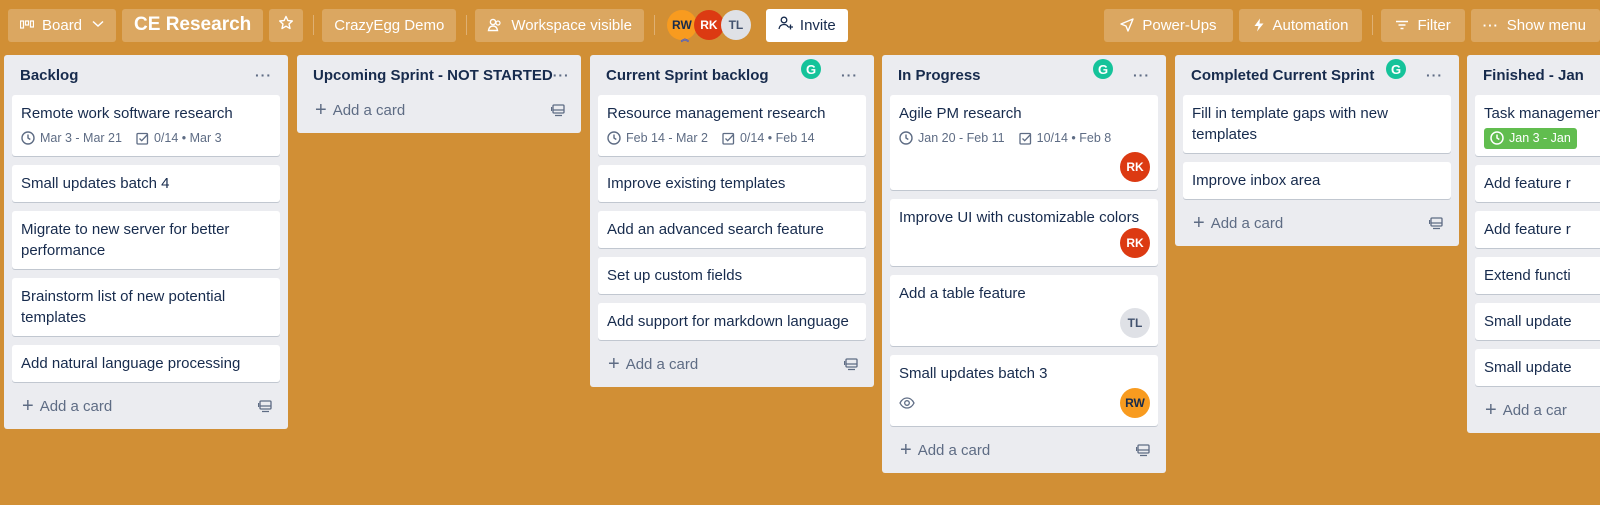 The image size is (1600, 505). Describe the element at coordinates (1127, 25) in the screenshot. I see `rocket-icon` at that location.